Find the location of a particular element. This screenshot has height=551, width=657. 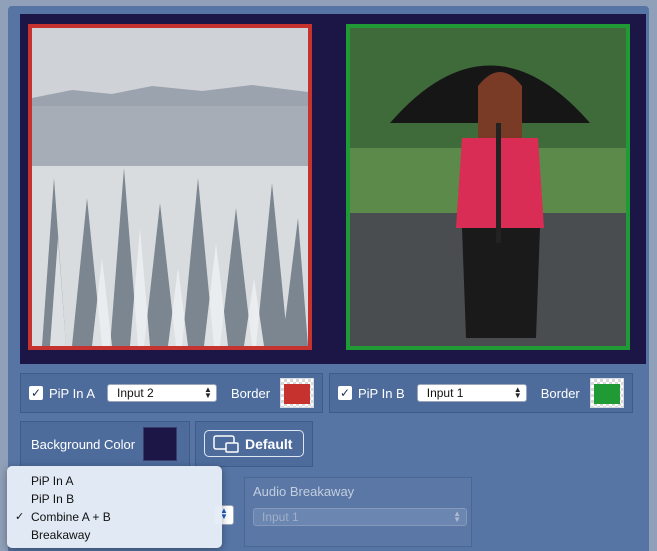

pip-b-controls: ✓ PiP In B Input 1 ▲ ▼ Border is located at coordinates (481, 393).